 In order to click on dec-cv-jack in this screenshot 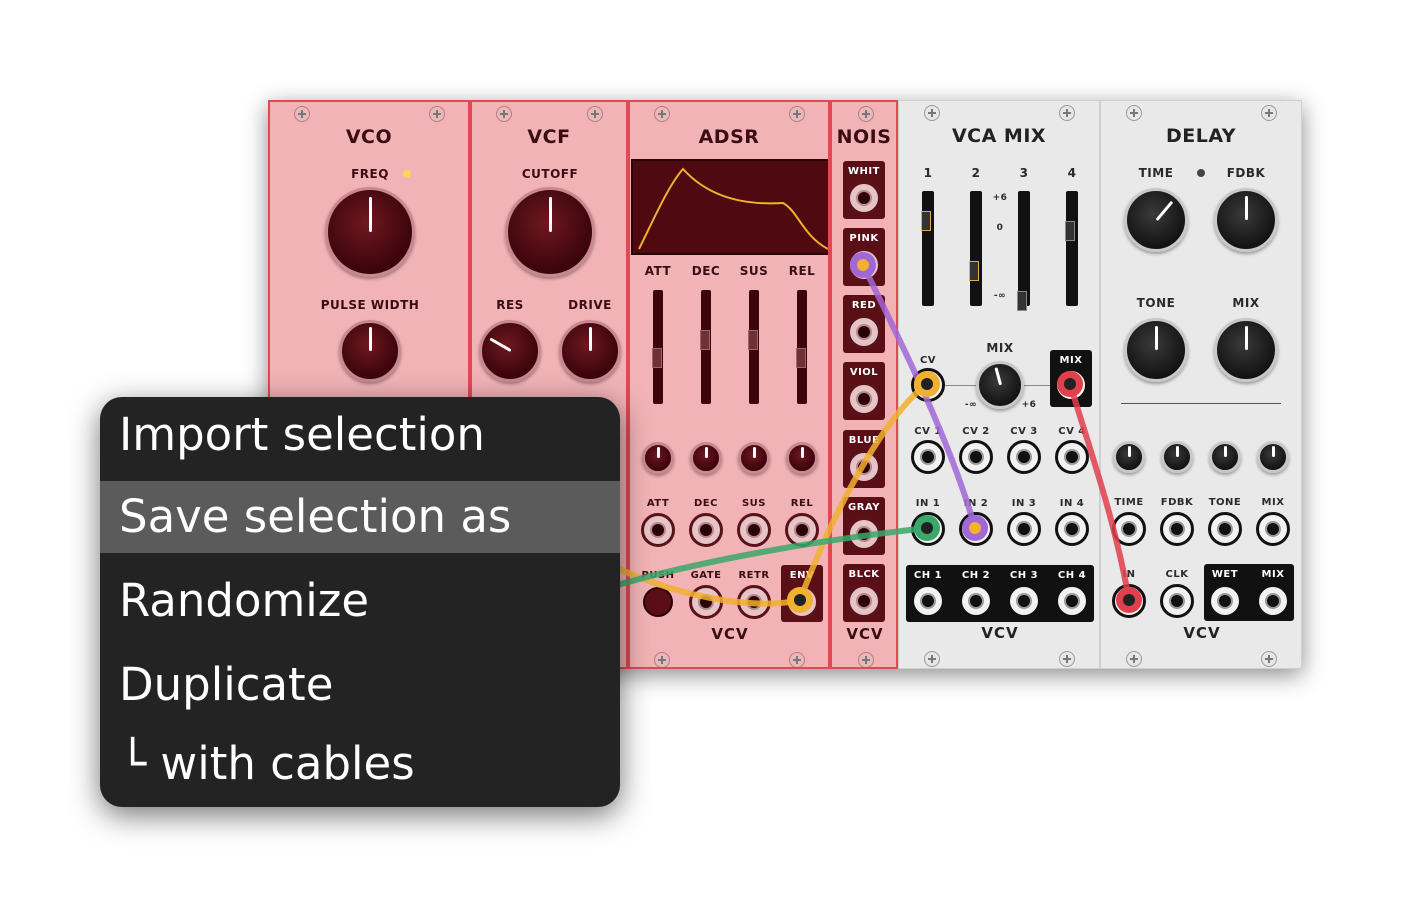, I will do `click(706, 530)`.